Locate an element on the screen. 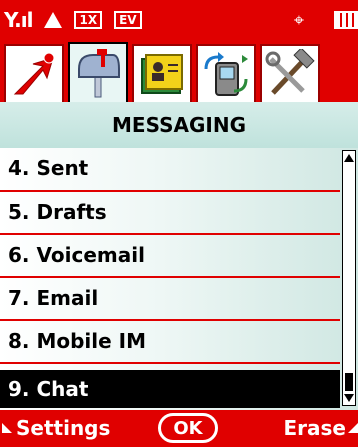 The height and width of the screenshot is (447, 358). menu-item-chat: 9. Chat is located at coordinates (170, 389).